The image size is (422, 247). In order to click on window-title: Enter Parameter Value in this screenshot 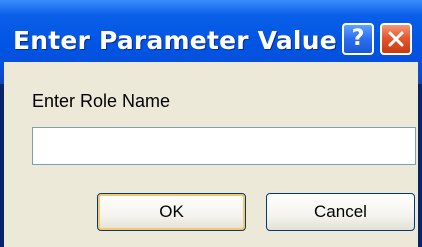, I will do `click(175, 40)`.